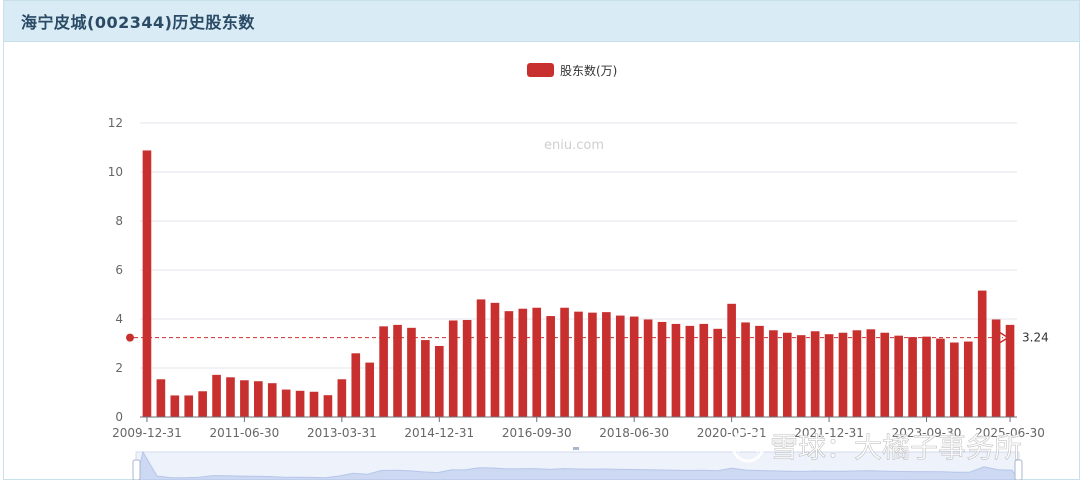  What do you see at coordinates (119, 319) in the screenshot?
I see `y-tick-label: 4` at bounding box center [119, 319].